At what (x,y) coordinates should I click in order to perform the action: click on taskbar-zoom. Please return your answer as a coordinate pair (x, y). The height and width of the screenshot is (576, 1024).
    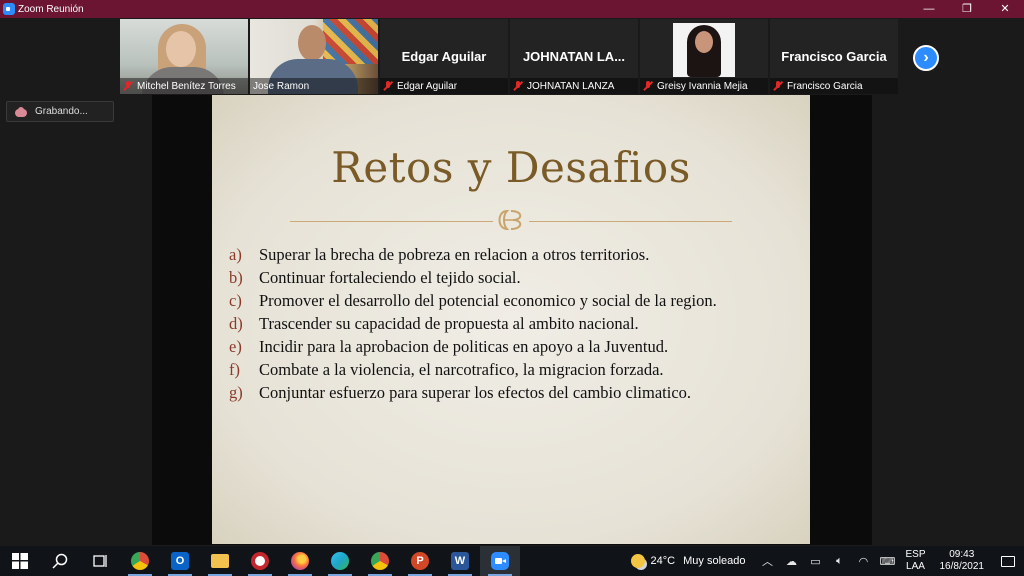
    Looking at the image, I should click on (500, 561).